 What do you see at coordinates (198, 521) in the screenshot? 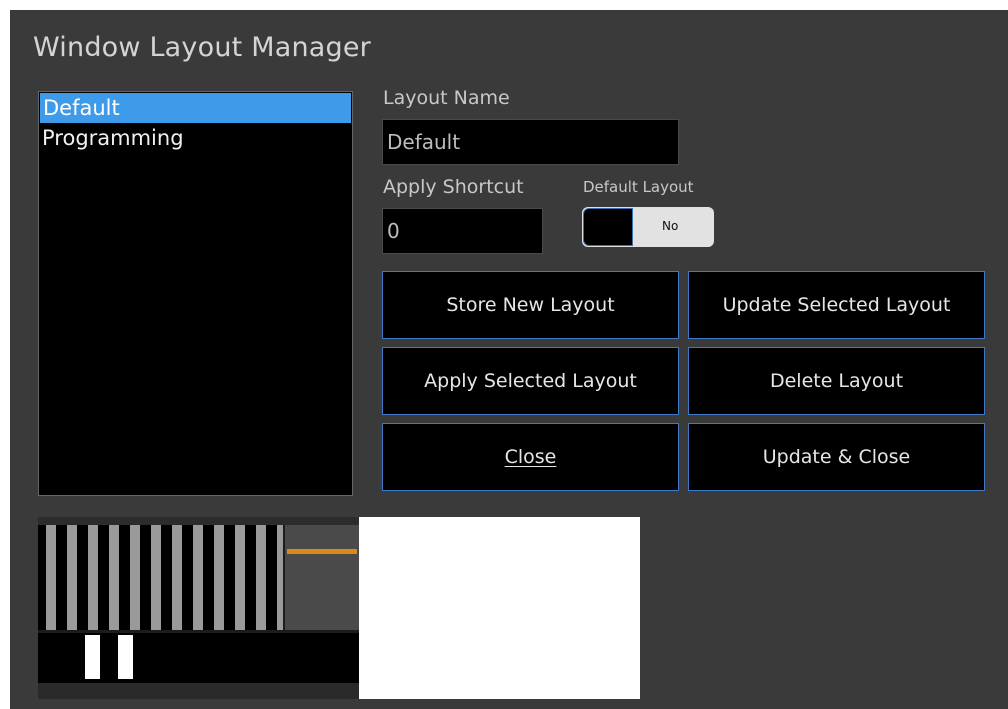
I see `thumbnail-toolbar` at bounding box center [198, 521].